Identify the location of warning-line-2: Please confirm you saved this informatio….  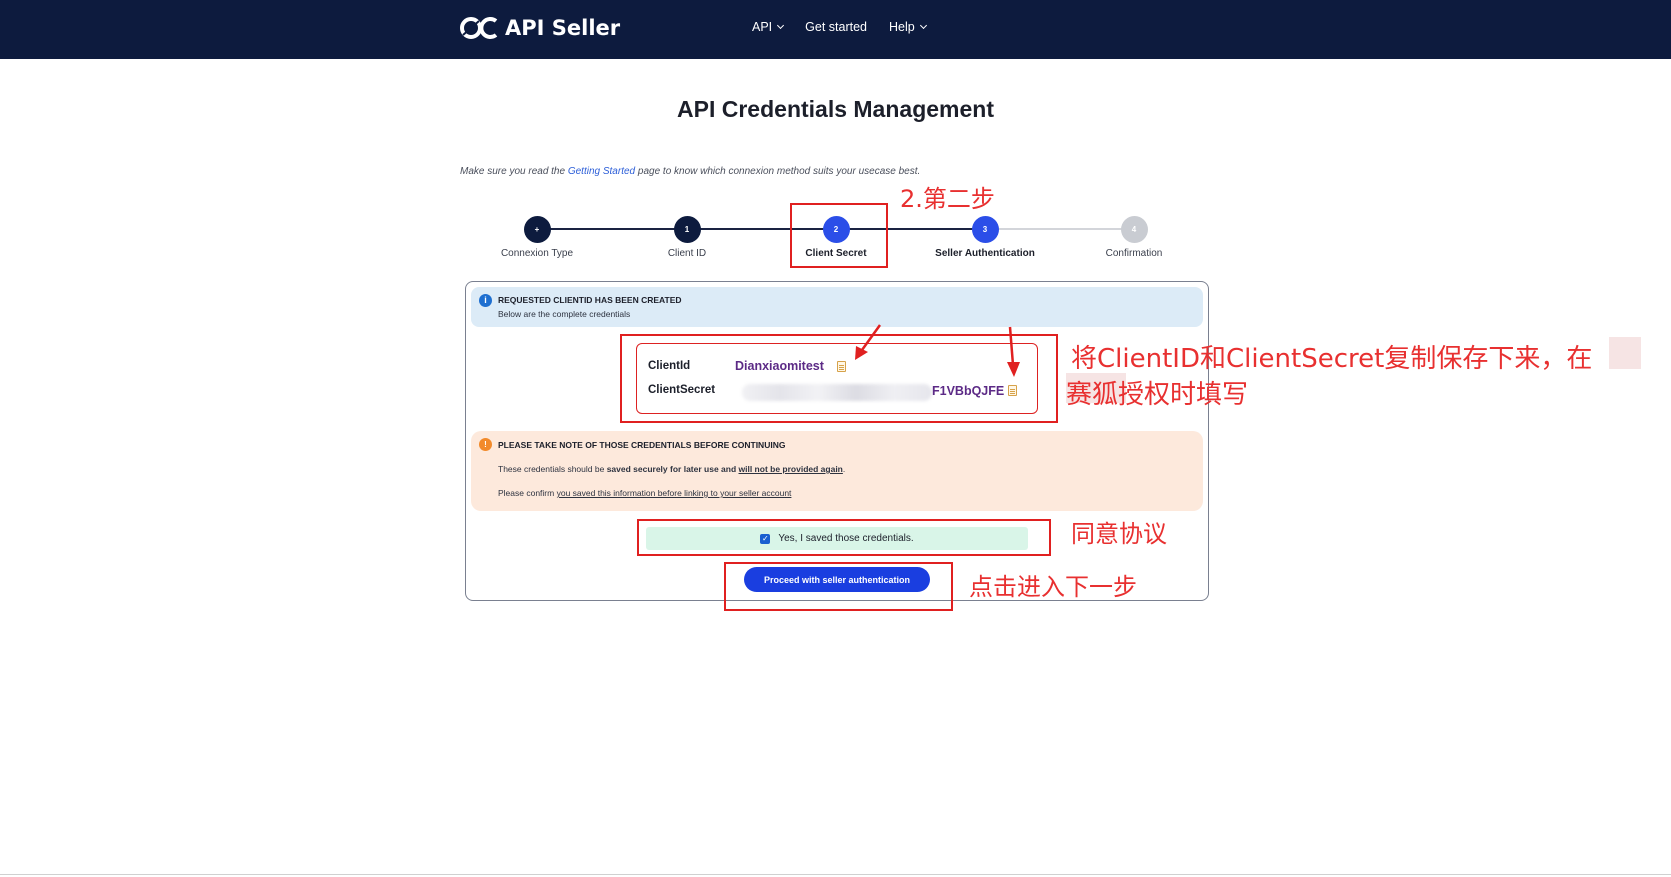
(644, 493).